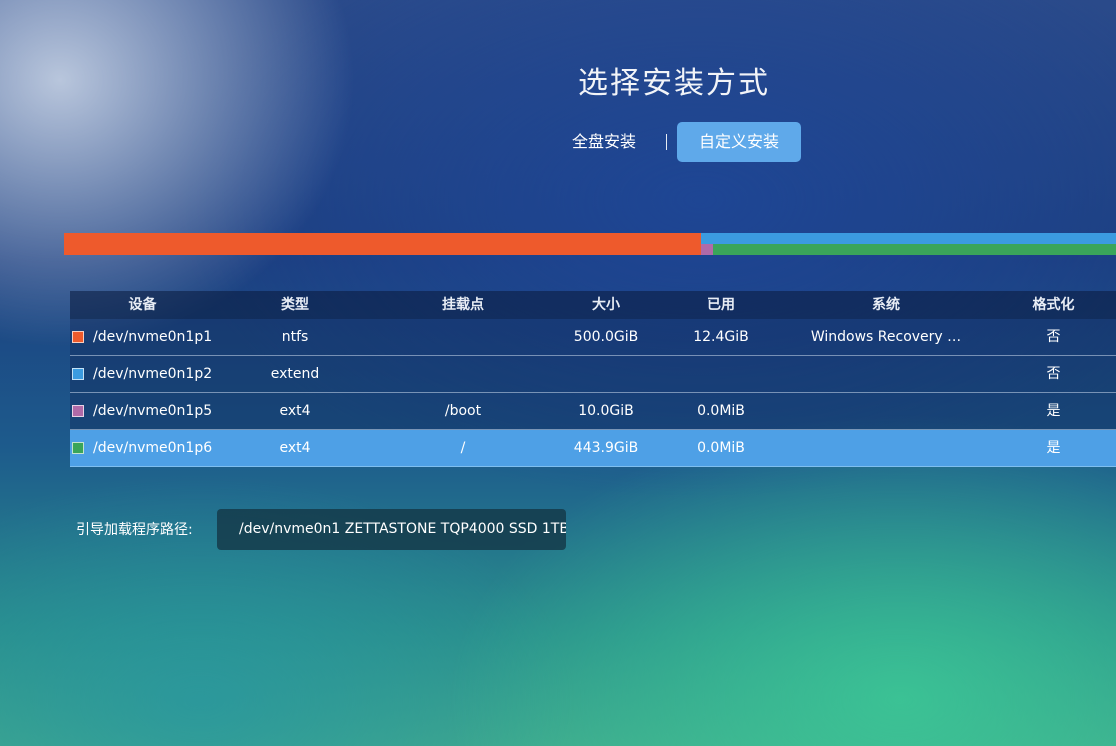 Image resolution: width=1116 pixels, height=746 pixels. Describe the element at coordinates (721, 374) in the screenshot. I see `used-cell` at that location.